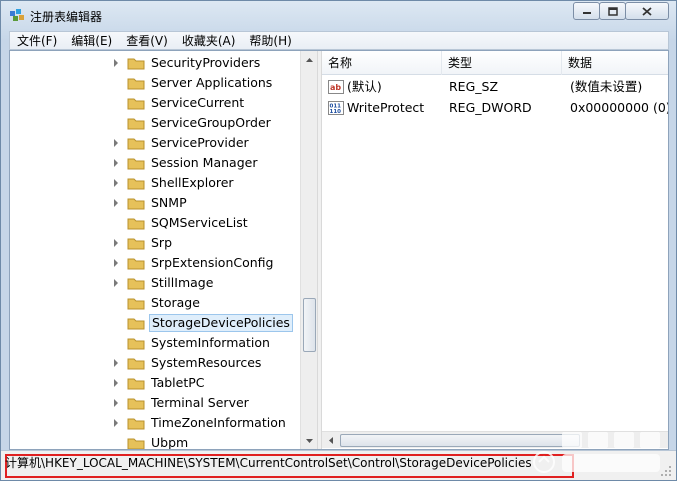  Describe the element at coordinates (386, 107) in the screenshot. I see `value-name: WriteProtect` at that location.